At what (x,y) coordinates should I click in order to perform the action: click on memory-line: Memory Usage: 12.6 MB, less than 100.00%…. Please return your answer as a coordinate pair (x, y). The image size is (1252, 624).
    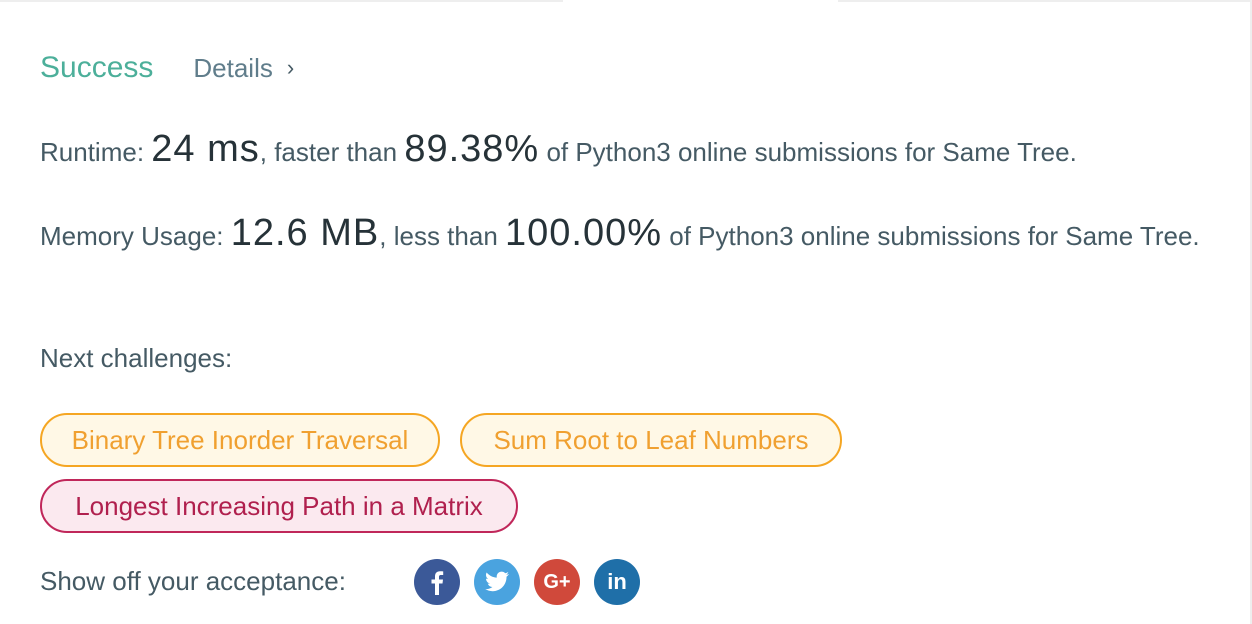
    Looking at the image, I should click on (625, 234).